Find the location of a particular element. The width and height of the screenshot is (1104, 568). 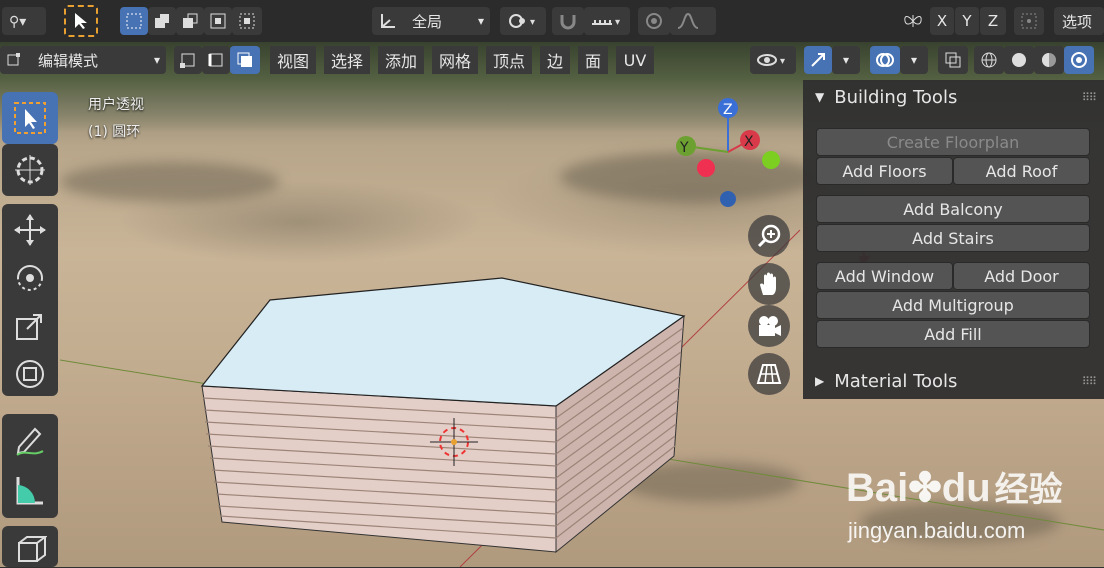

chevron-down-icon: ▾ is located at coordinates (914, 60).